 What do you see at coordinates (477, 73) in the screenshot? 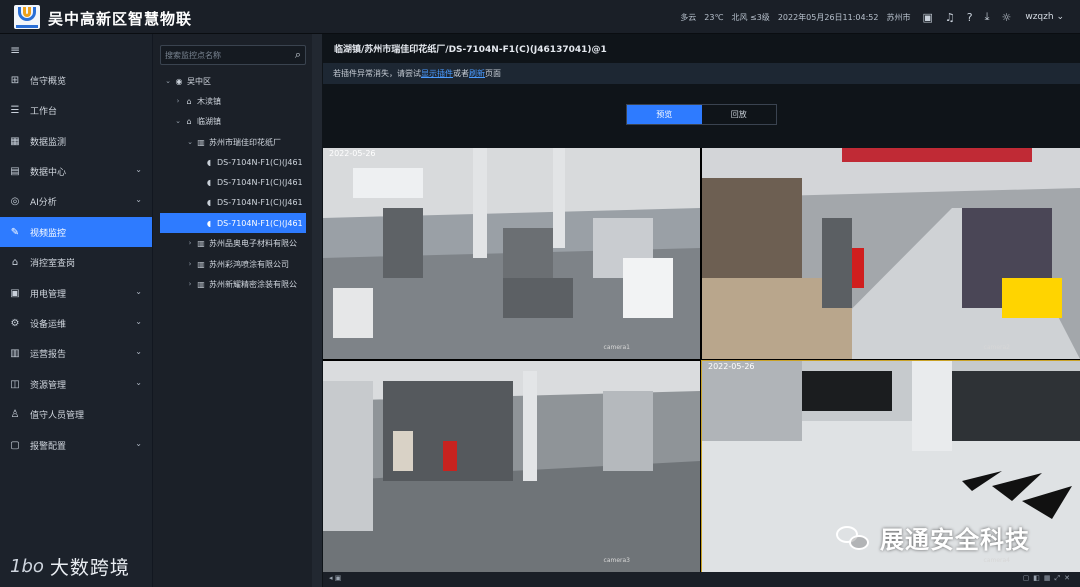
I see `refresh-link: 刷新` at bounding box center [477, 73].